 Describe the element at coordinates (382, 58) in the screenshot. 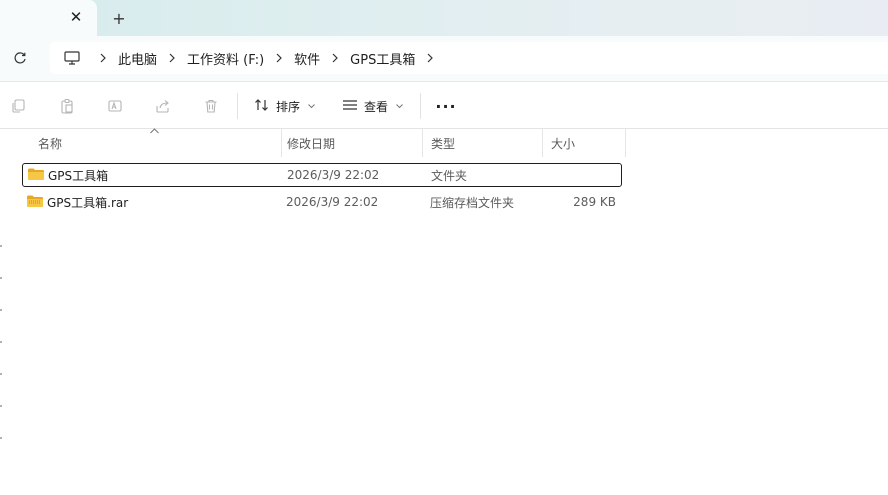

I see `breadcrumb-gps-toolbox: GPS工具箱` at that location.